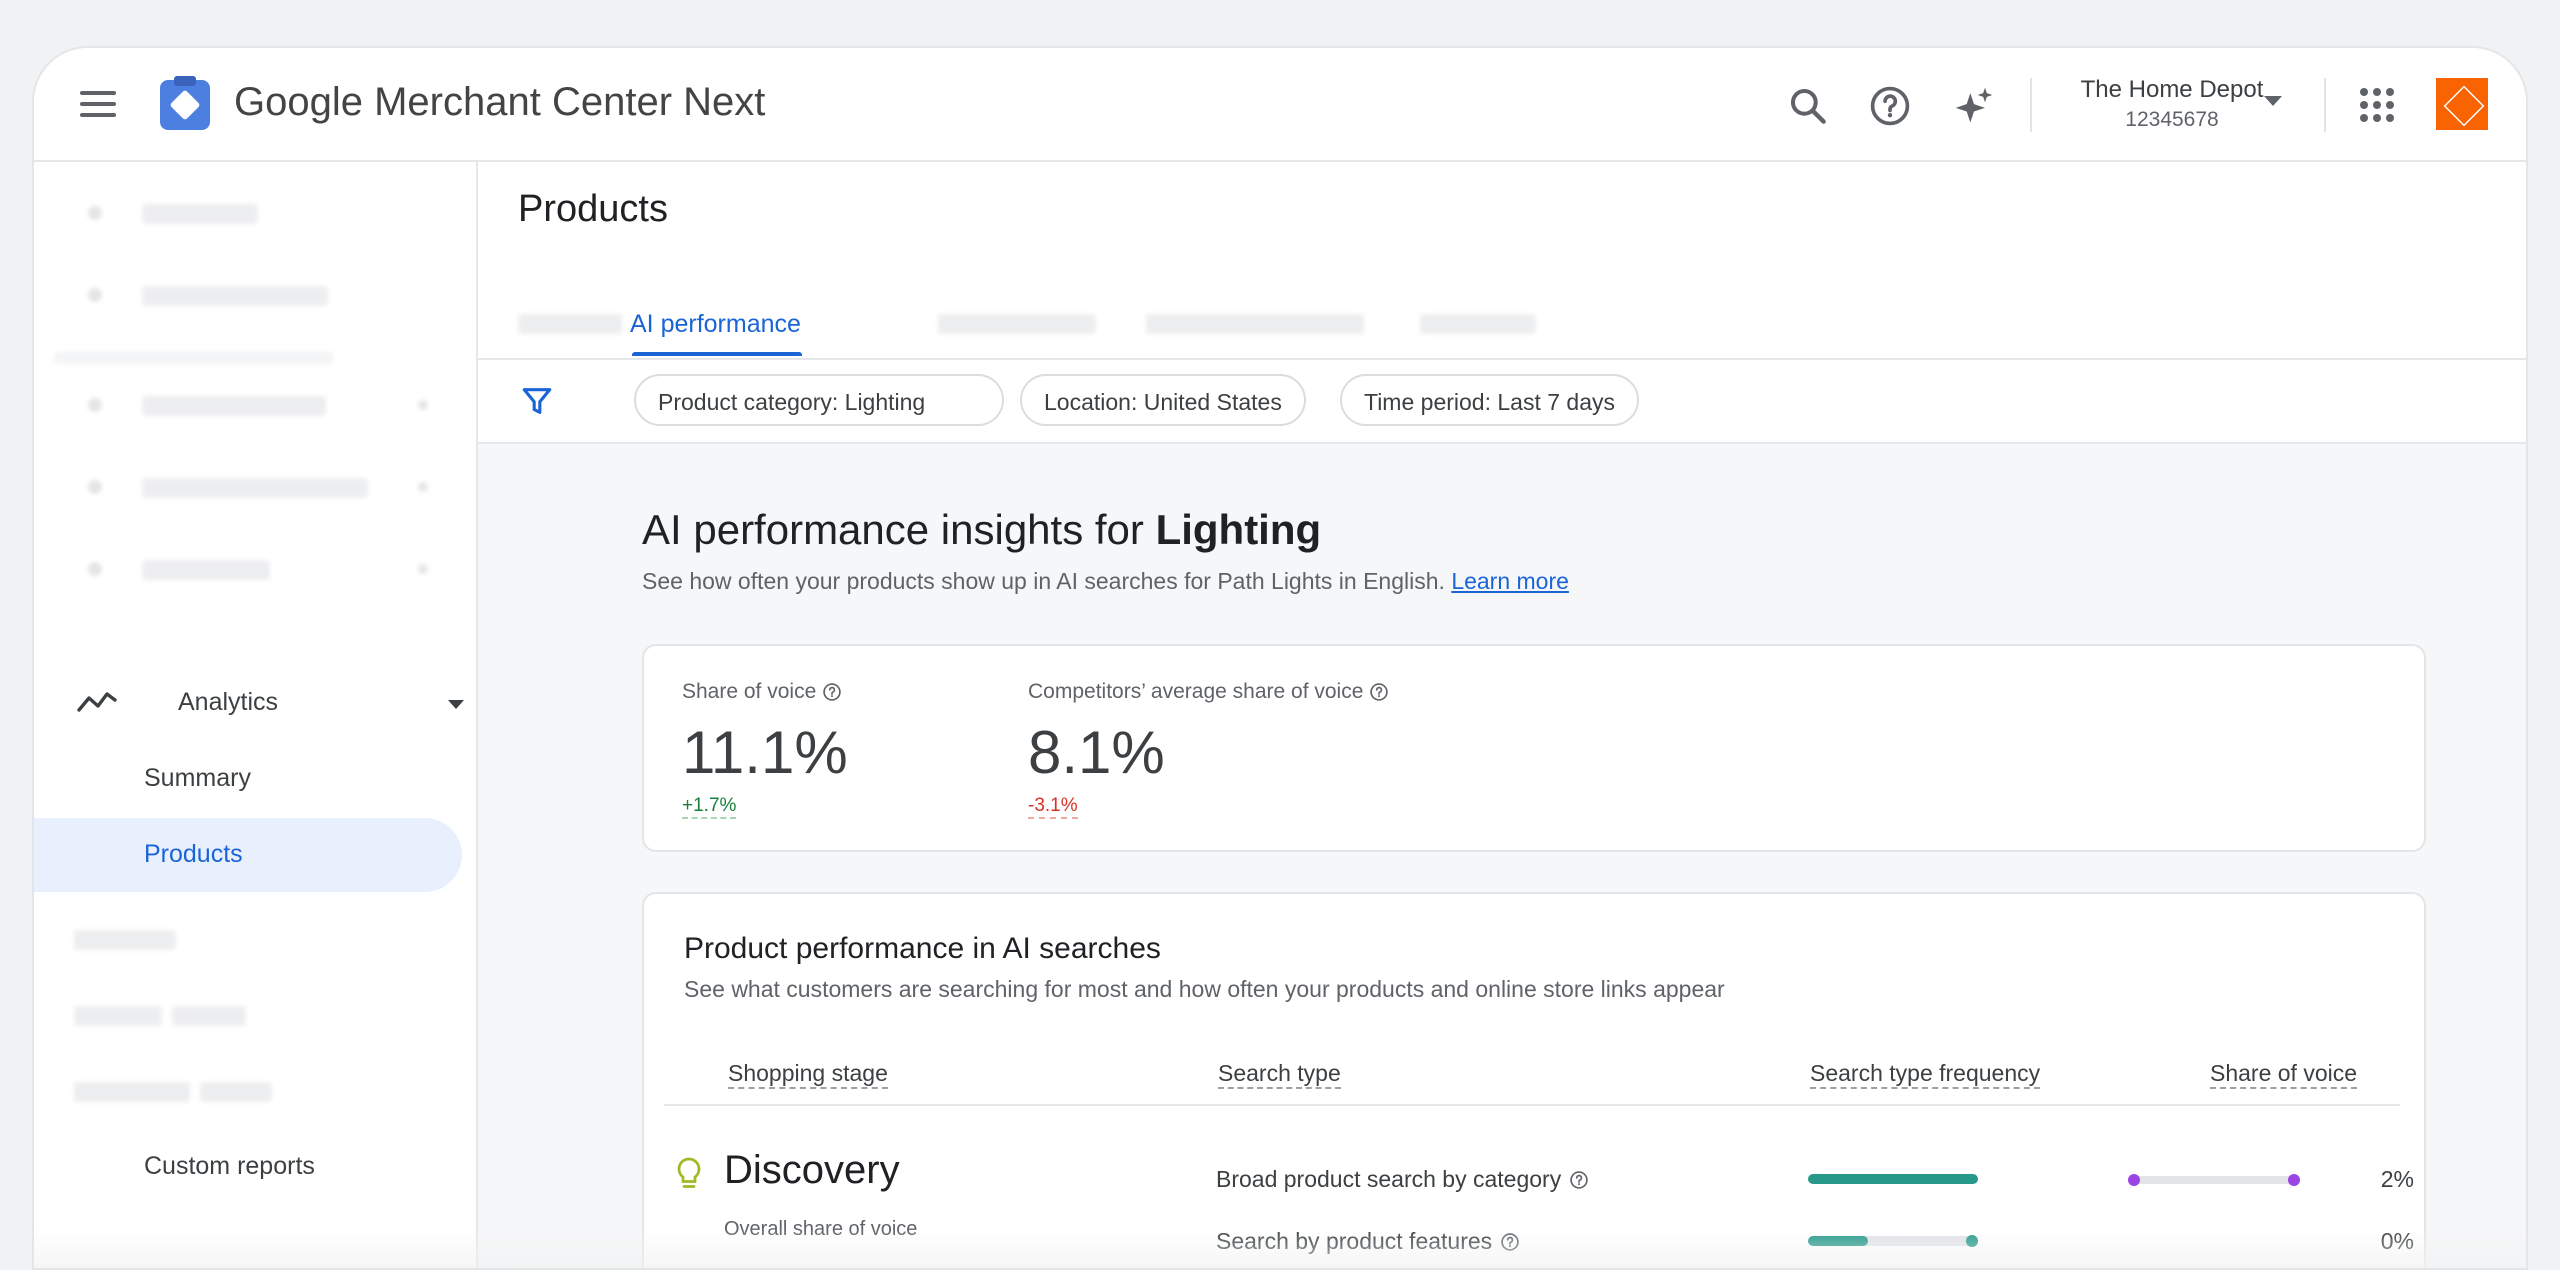 The width and height of the screenshot is (2560, 1270). Describe the element at coordinates (2214, 1180) in the screenshot. I see `share-of-voice-range-bar` at that location.